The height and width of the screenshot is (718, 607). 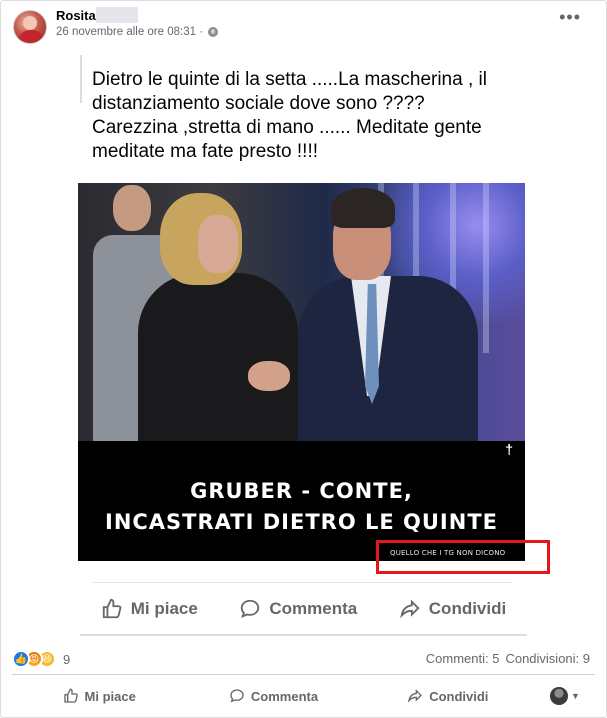 What do you see at coordinates (117, 15) in the screenshot?
I see `redacted-surname` at bounding box center [117, 15].